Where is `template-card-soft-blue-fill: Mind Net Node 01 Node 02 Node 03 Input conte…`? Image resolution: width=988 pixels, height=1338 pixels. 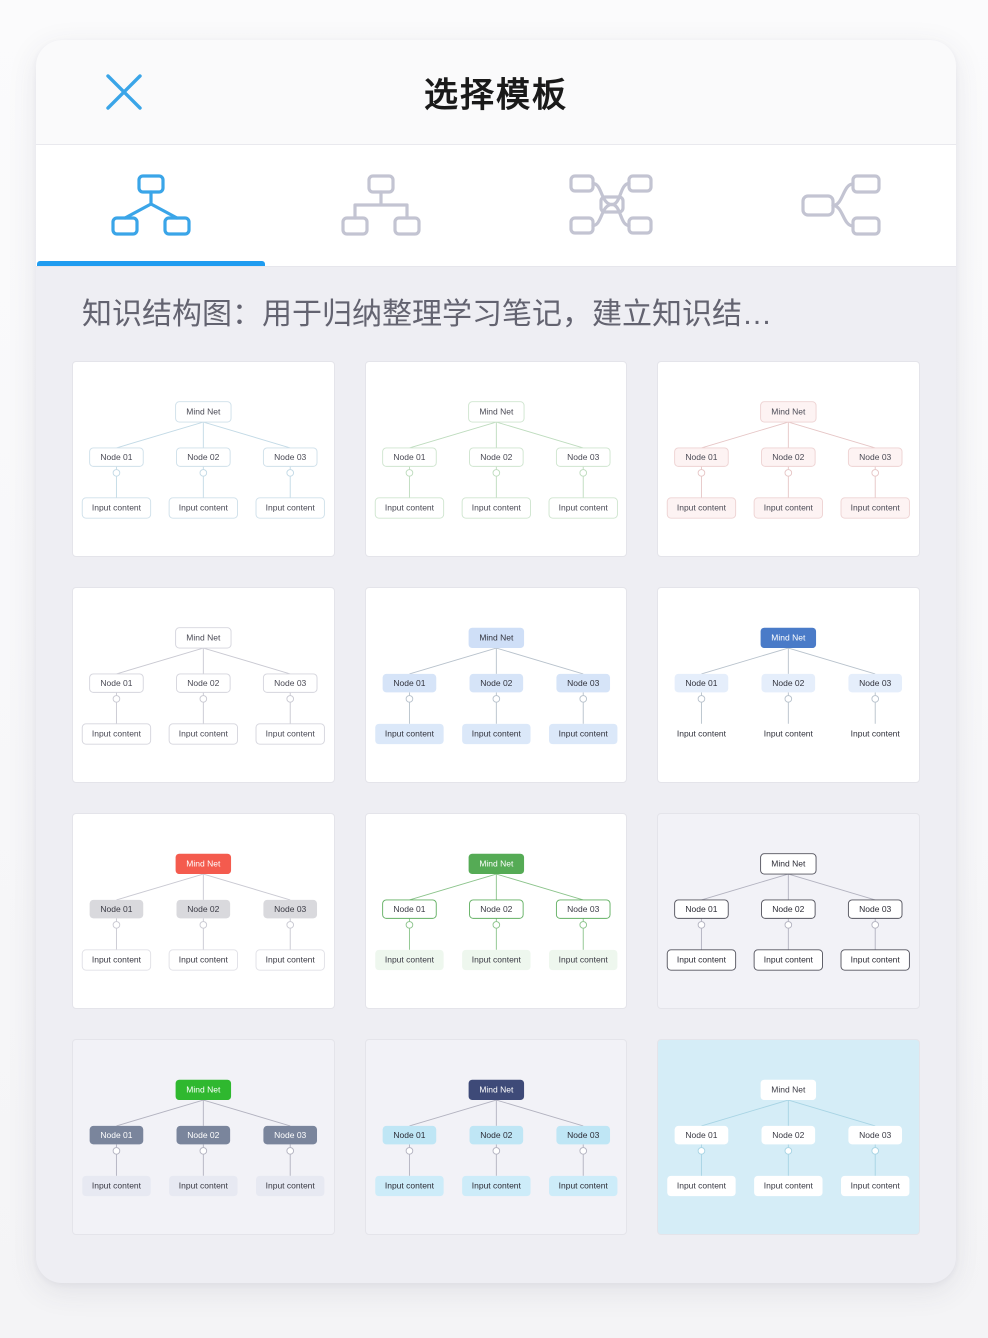
template-card-soft-blue-fill: Mind Net Node 01 Node 02 Node 03 Input conte… is located at coordinates (496, 685).